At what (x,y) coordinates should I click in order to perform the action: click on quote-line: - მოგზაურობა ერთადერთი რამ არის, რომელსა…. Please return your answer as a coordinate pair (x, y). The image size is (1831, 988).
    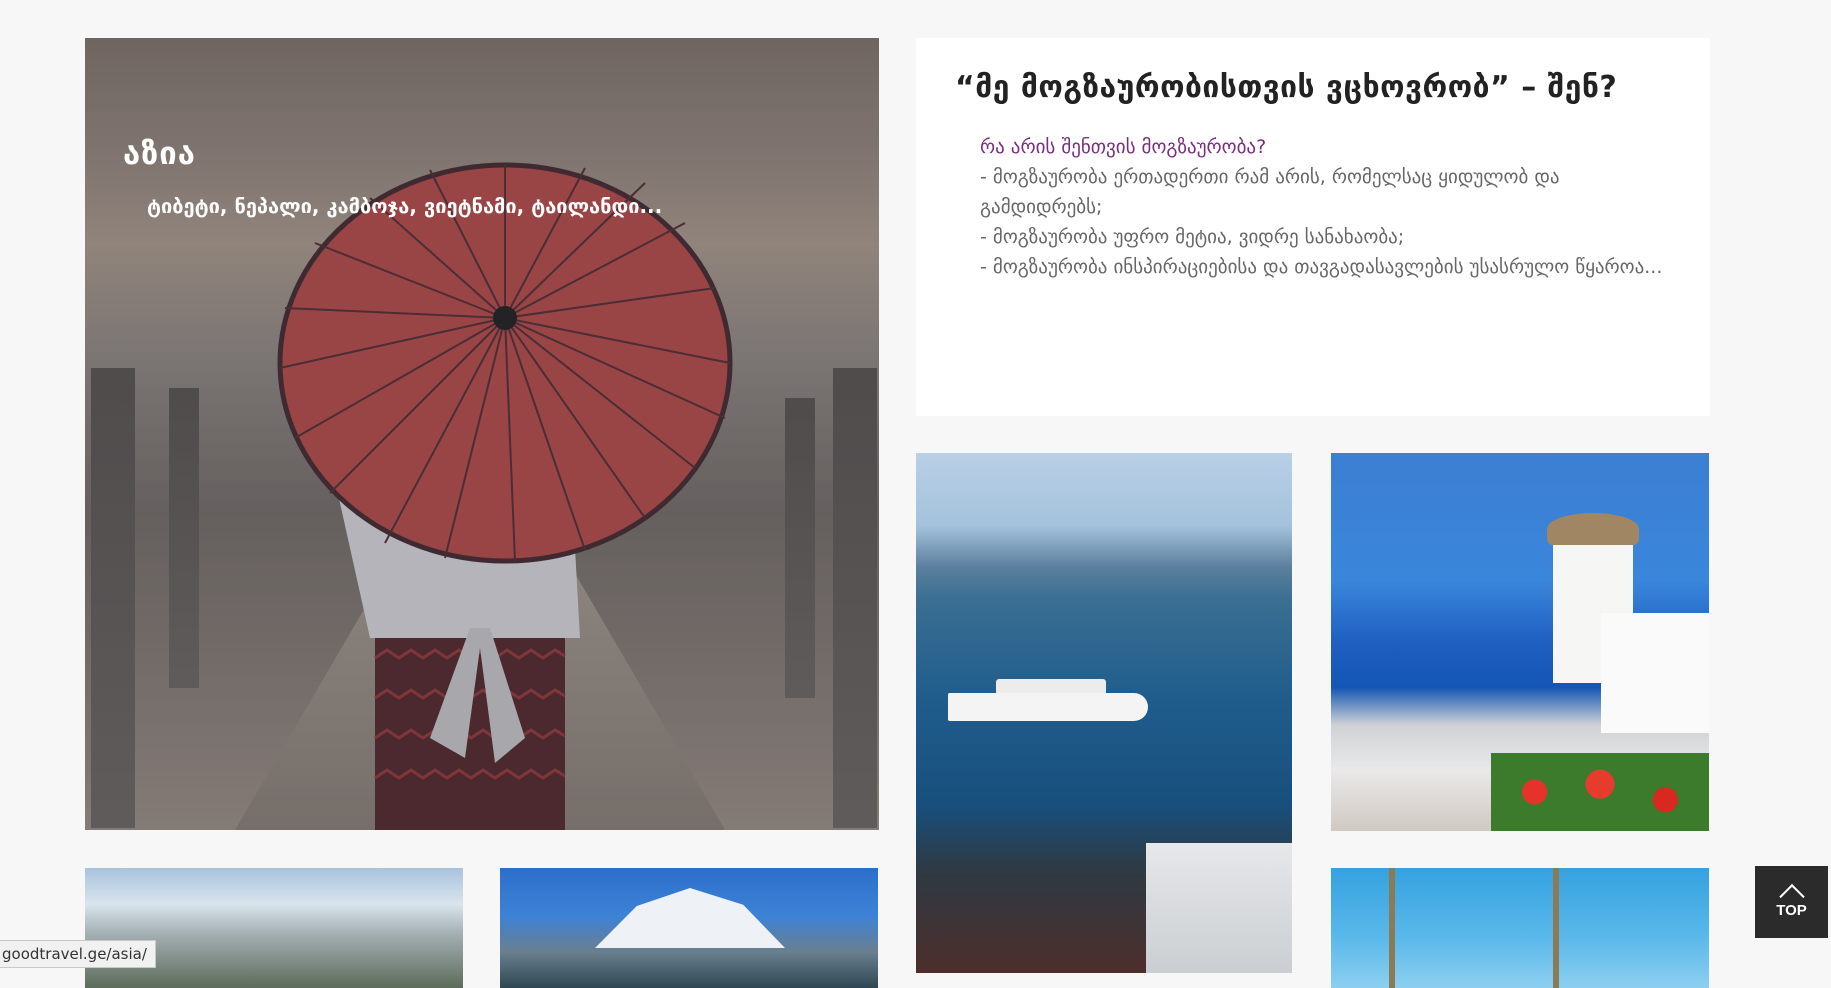
    Looking at the image, I should click on (1270, 192).